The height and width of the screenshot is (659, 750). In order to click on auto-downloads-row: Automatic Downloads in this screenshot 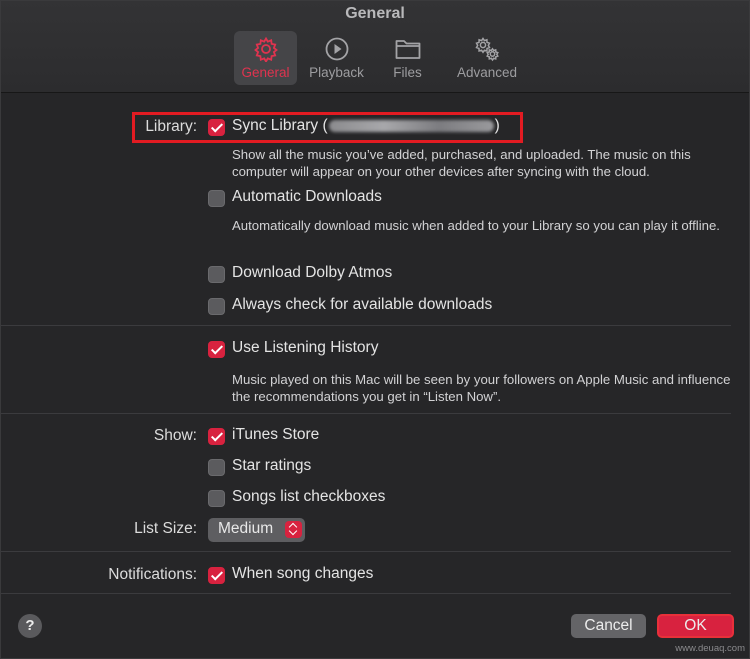, I will do `click(375, 199)`.